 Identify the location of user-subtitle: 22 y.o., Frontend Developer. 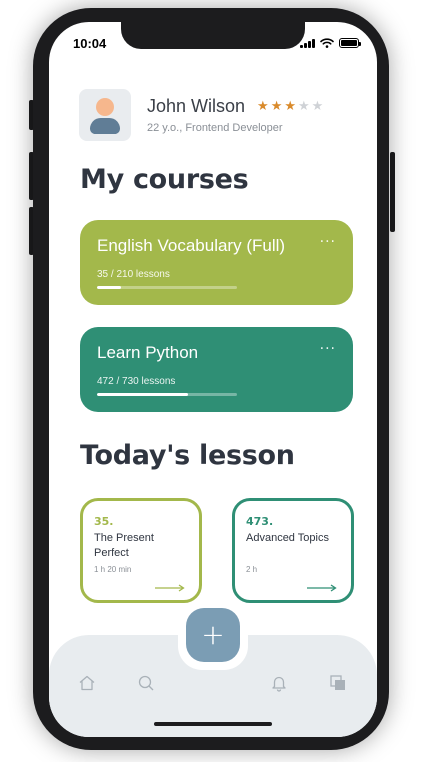
(215, 128).